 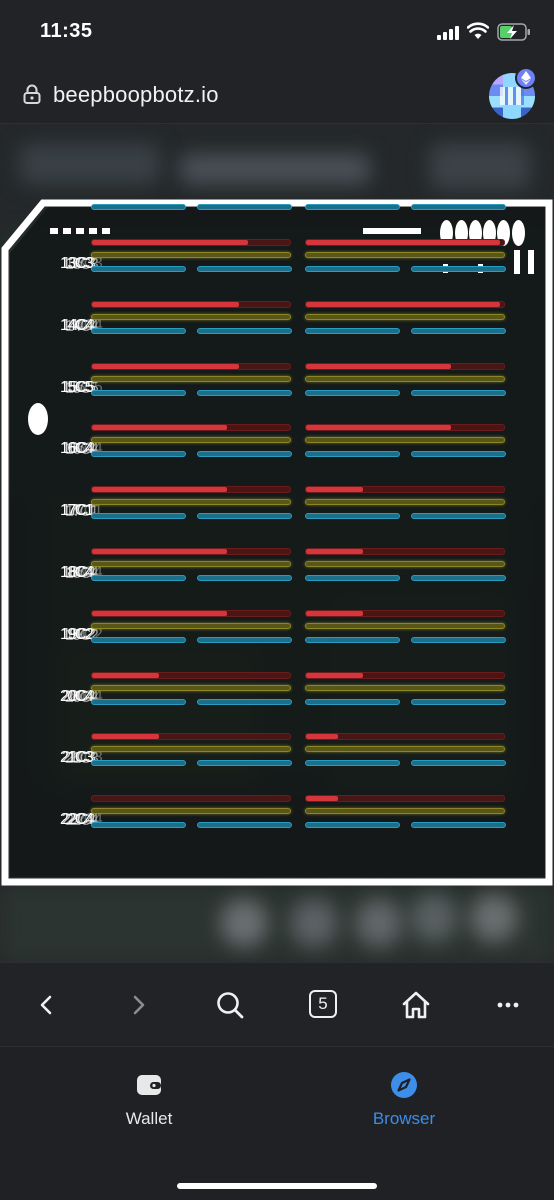 What do you see at coordinates (277, 815) in the screenshot?
I see `stat-row: 22C4` at bounding box center [277, 815].